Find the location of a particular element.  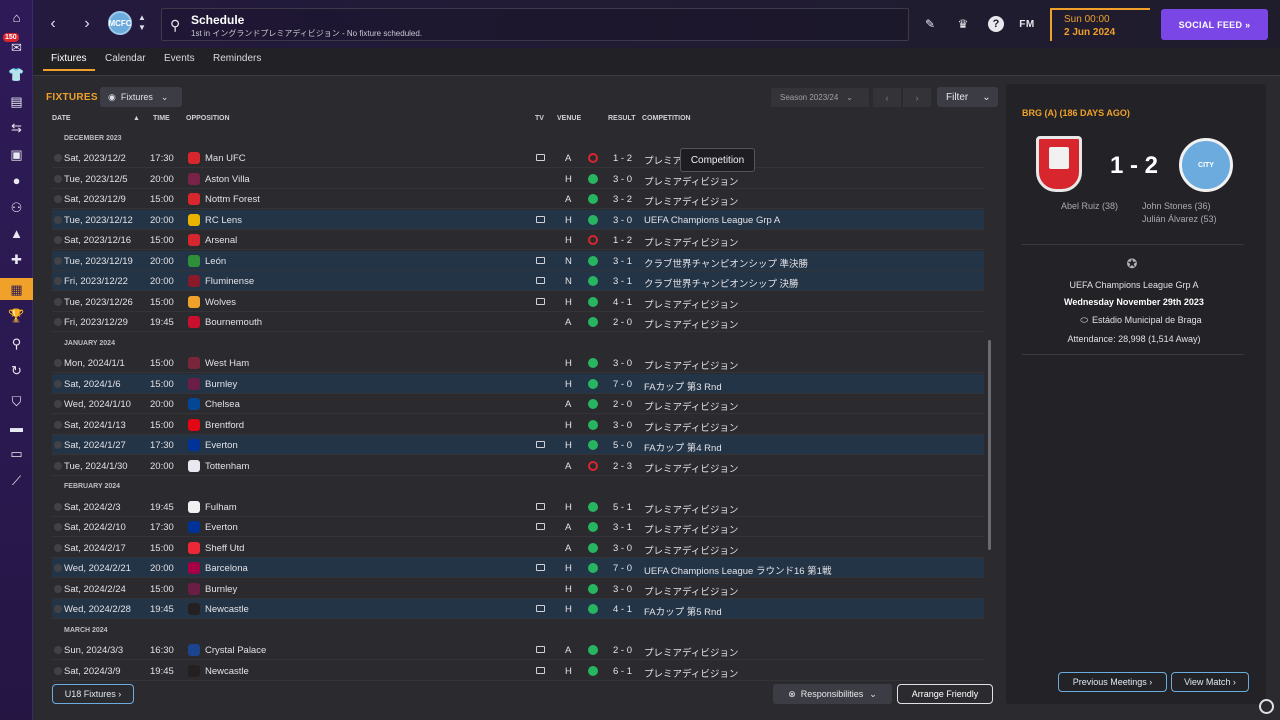

fixtures-view-dropdown: ◉ Fixtures ⌄ is located at coordinates (141, 97).